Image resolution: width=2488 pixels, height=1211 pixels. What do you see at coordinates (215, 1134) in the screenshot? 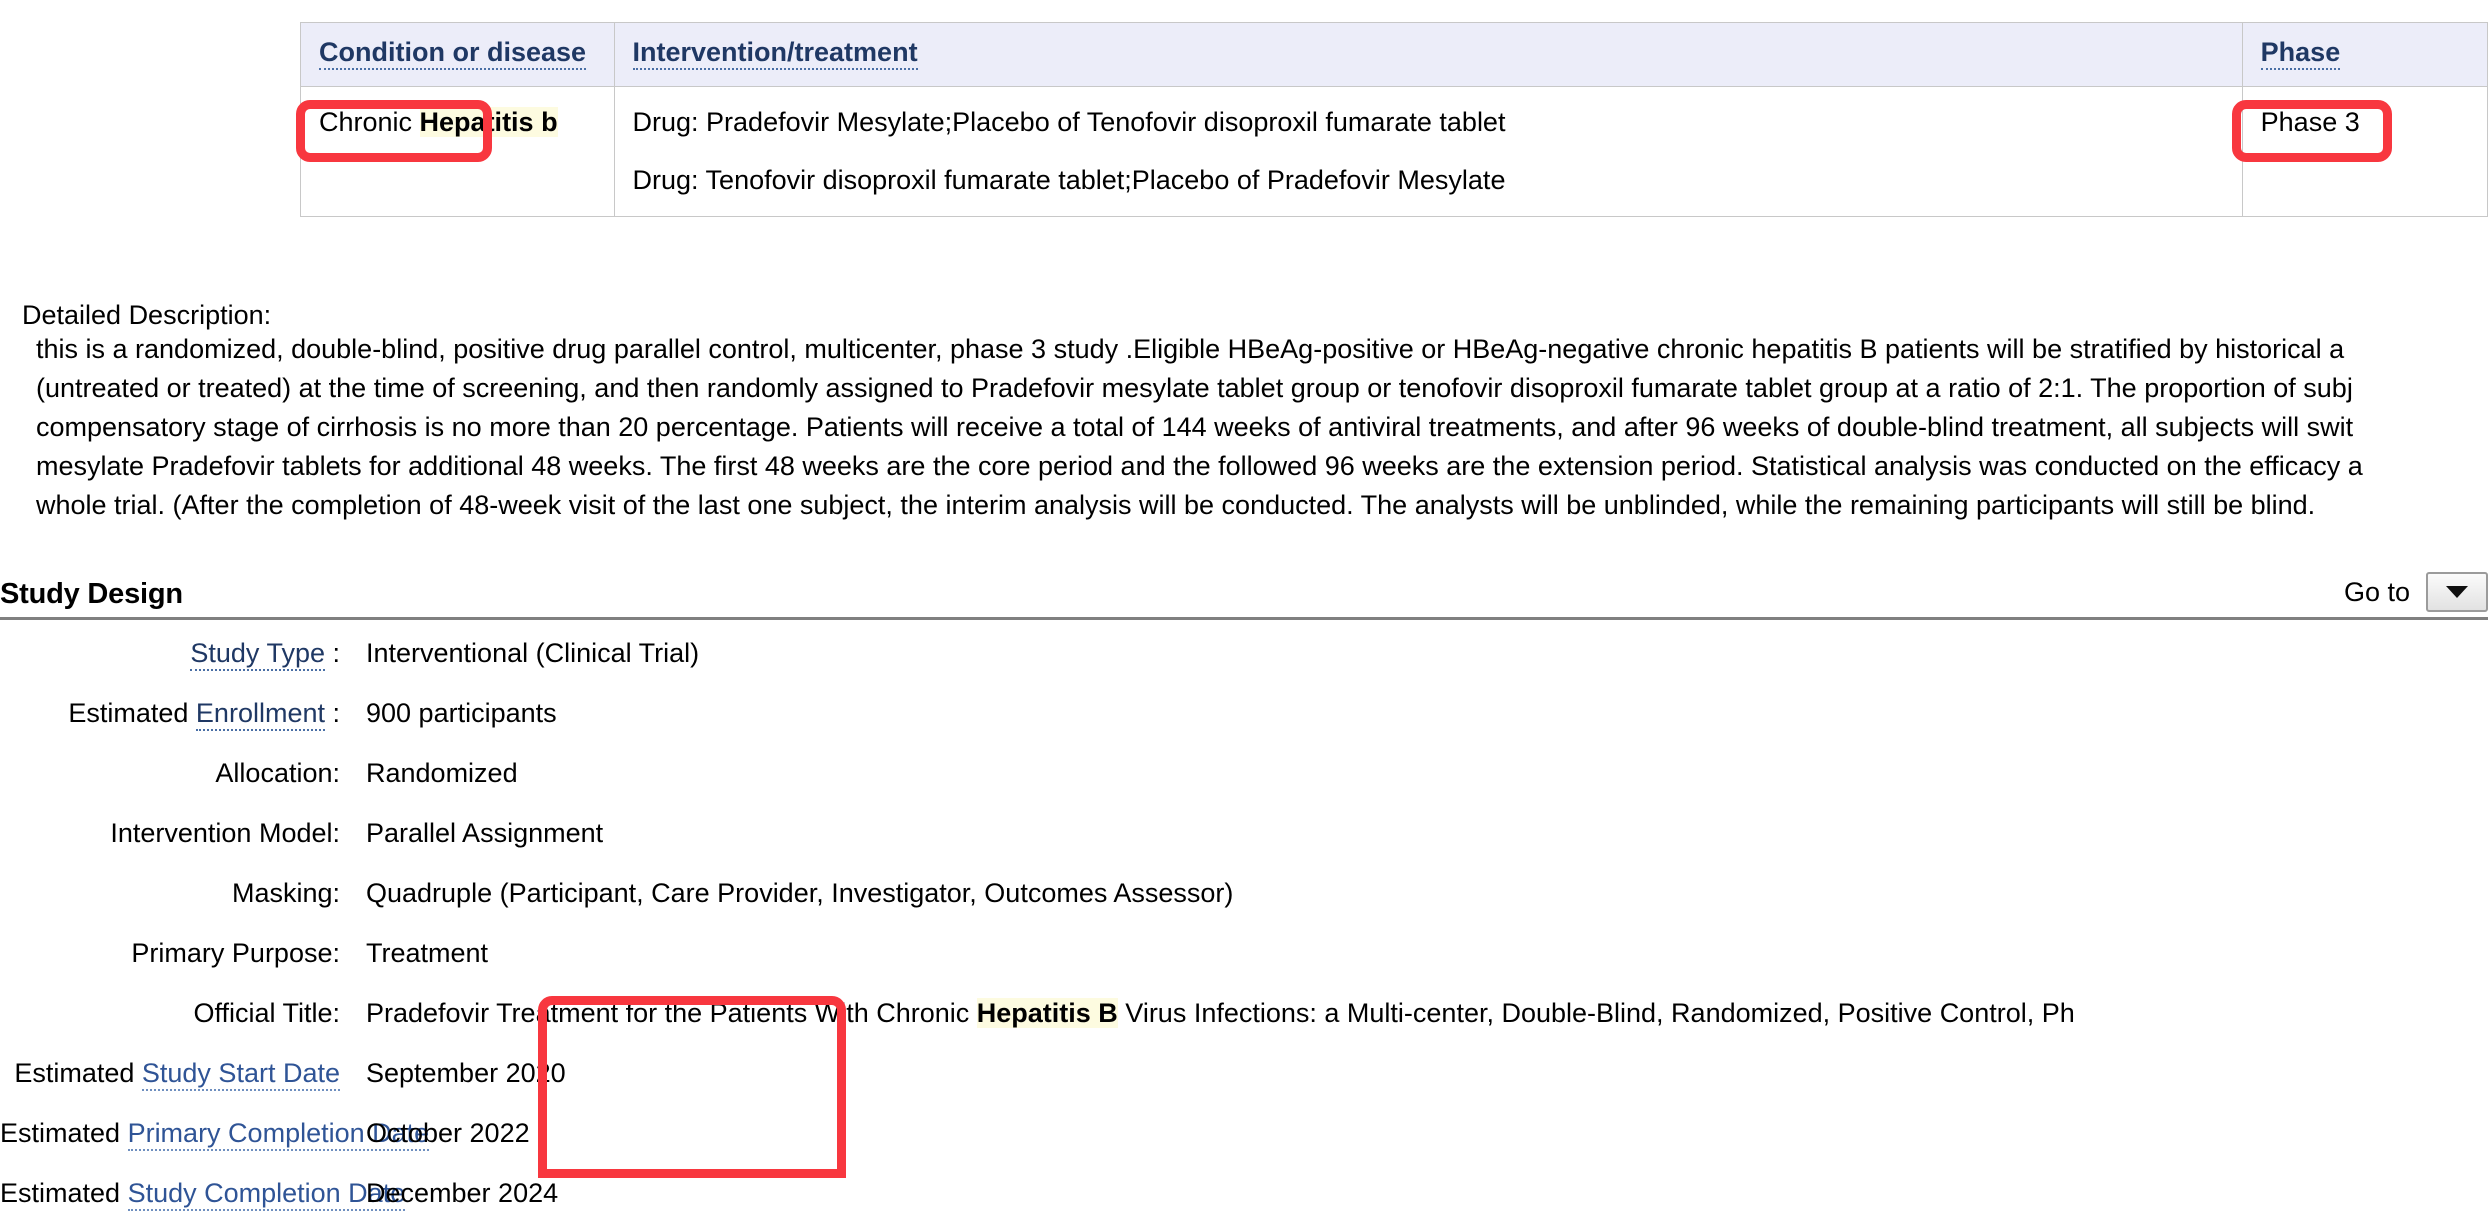
I see `label-primary-completion-date: Estimated Primary Completion Date` at bounding box center [215, 1134].